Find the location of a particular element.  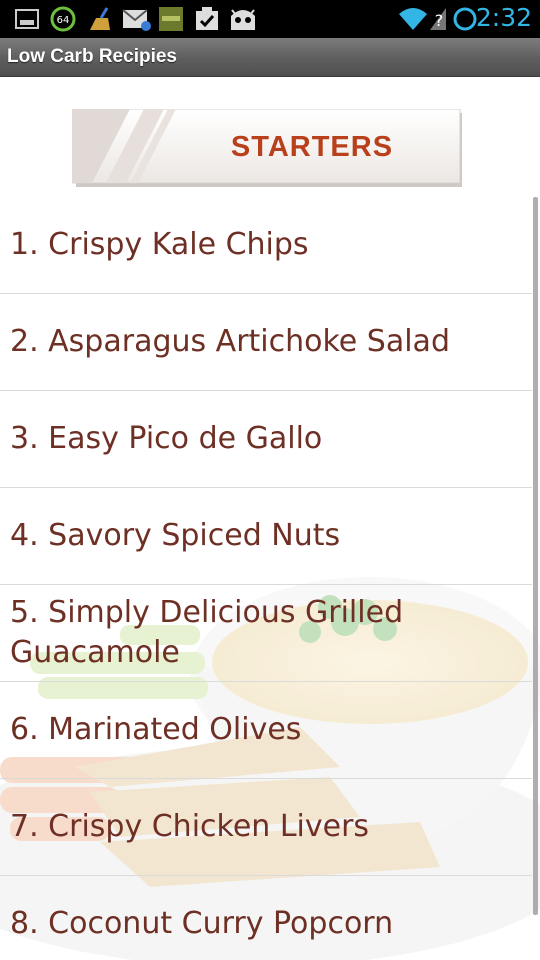

list-item: 7. Crispy Chicken Livers is located at coordinates (266, 827).